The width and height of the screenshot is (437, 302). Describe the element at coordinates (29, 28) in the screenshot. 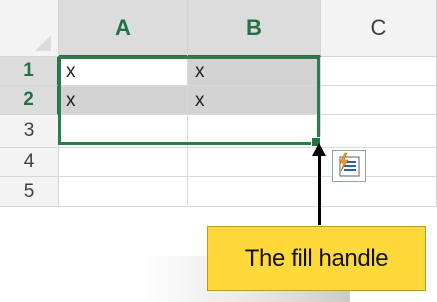

I see `select-all-corner` at that location.